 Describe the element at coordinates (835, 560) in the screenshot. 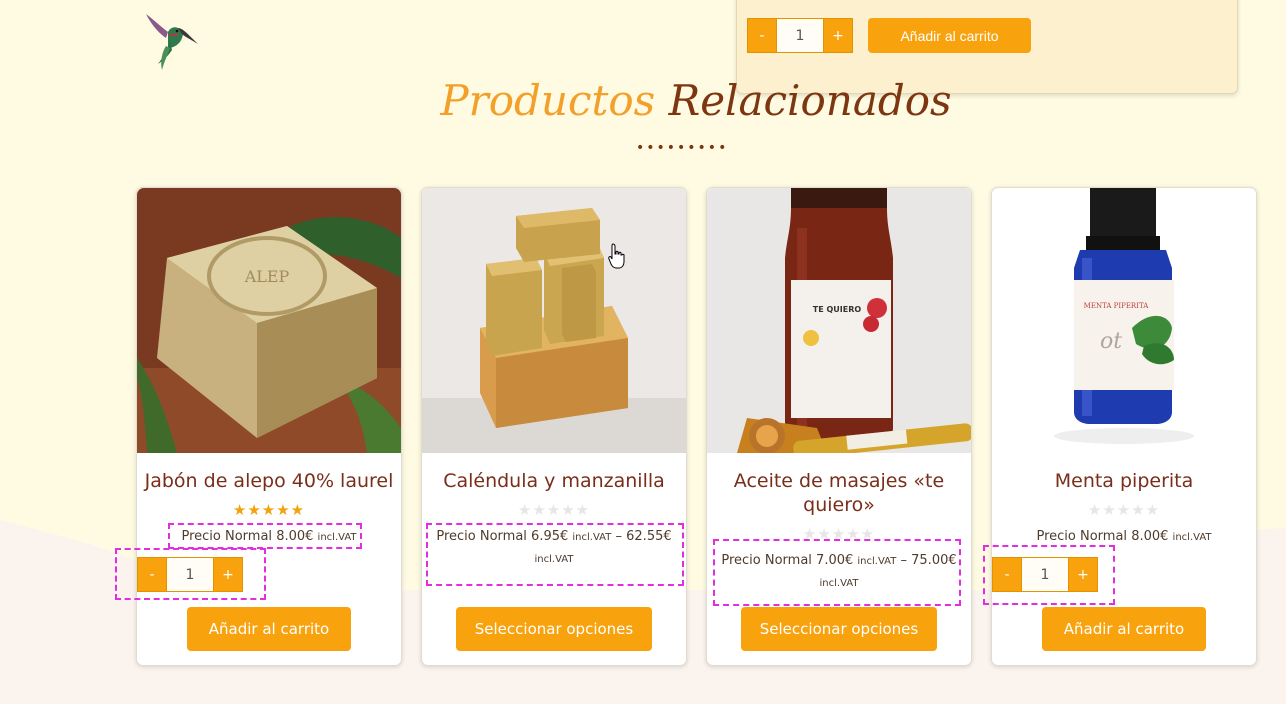

I see `price-min: 7.00€` at that location.